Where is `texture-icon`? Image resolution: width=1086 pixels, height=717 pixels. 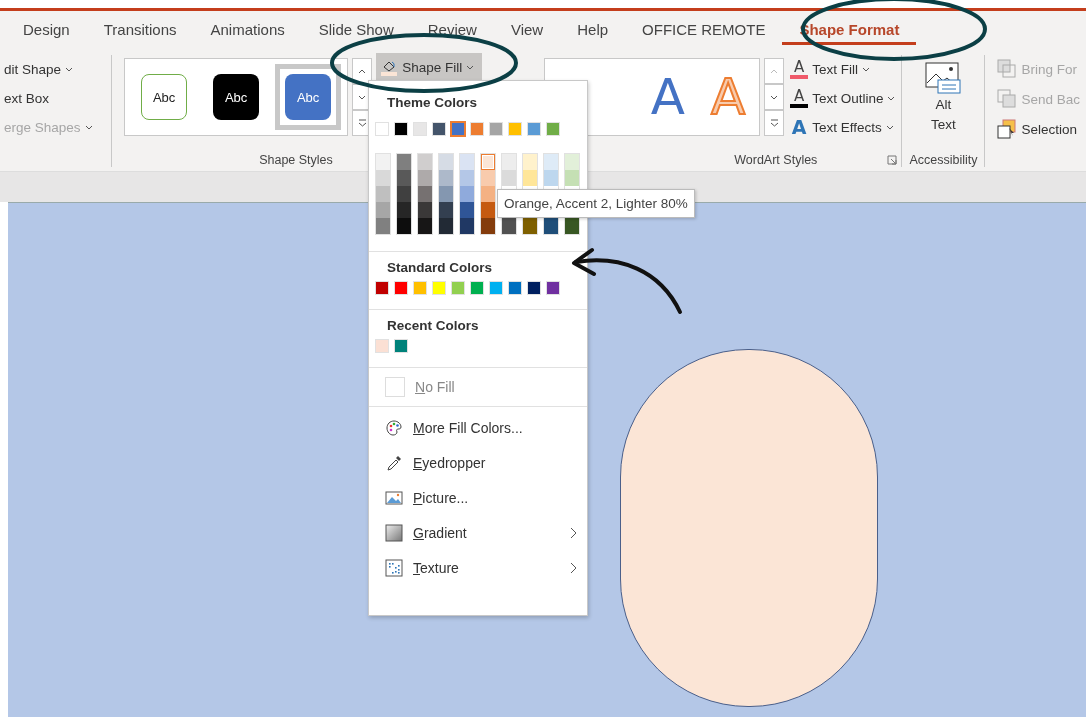
texture-icon is located at coordinates (394, 567).